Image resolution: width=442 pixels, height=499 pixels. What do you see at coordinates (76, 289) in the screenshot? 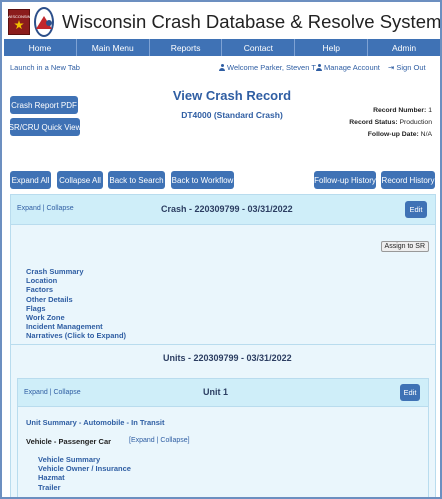
I see `link-factors: Factors` at bounding box center [76, 289].